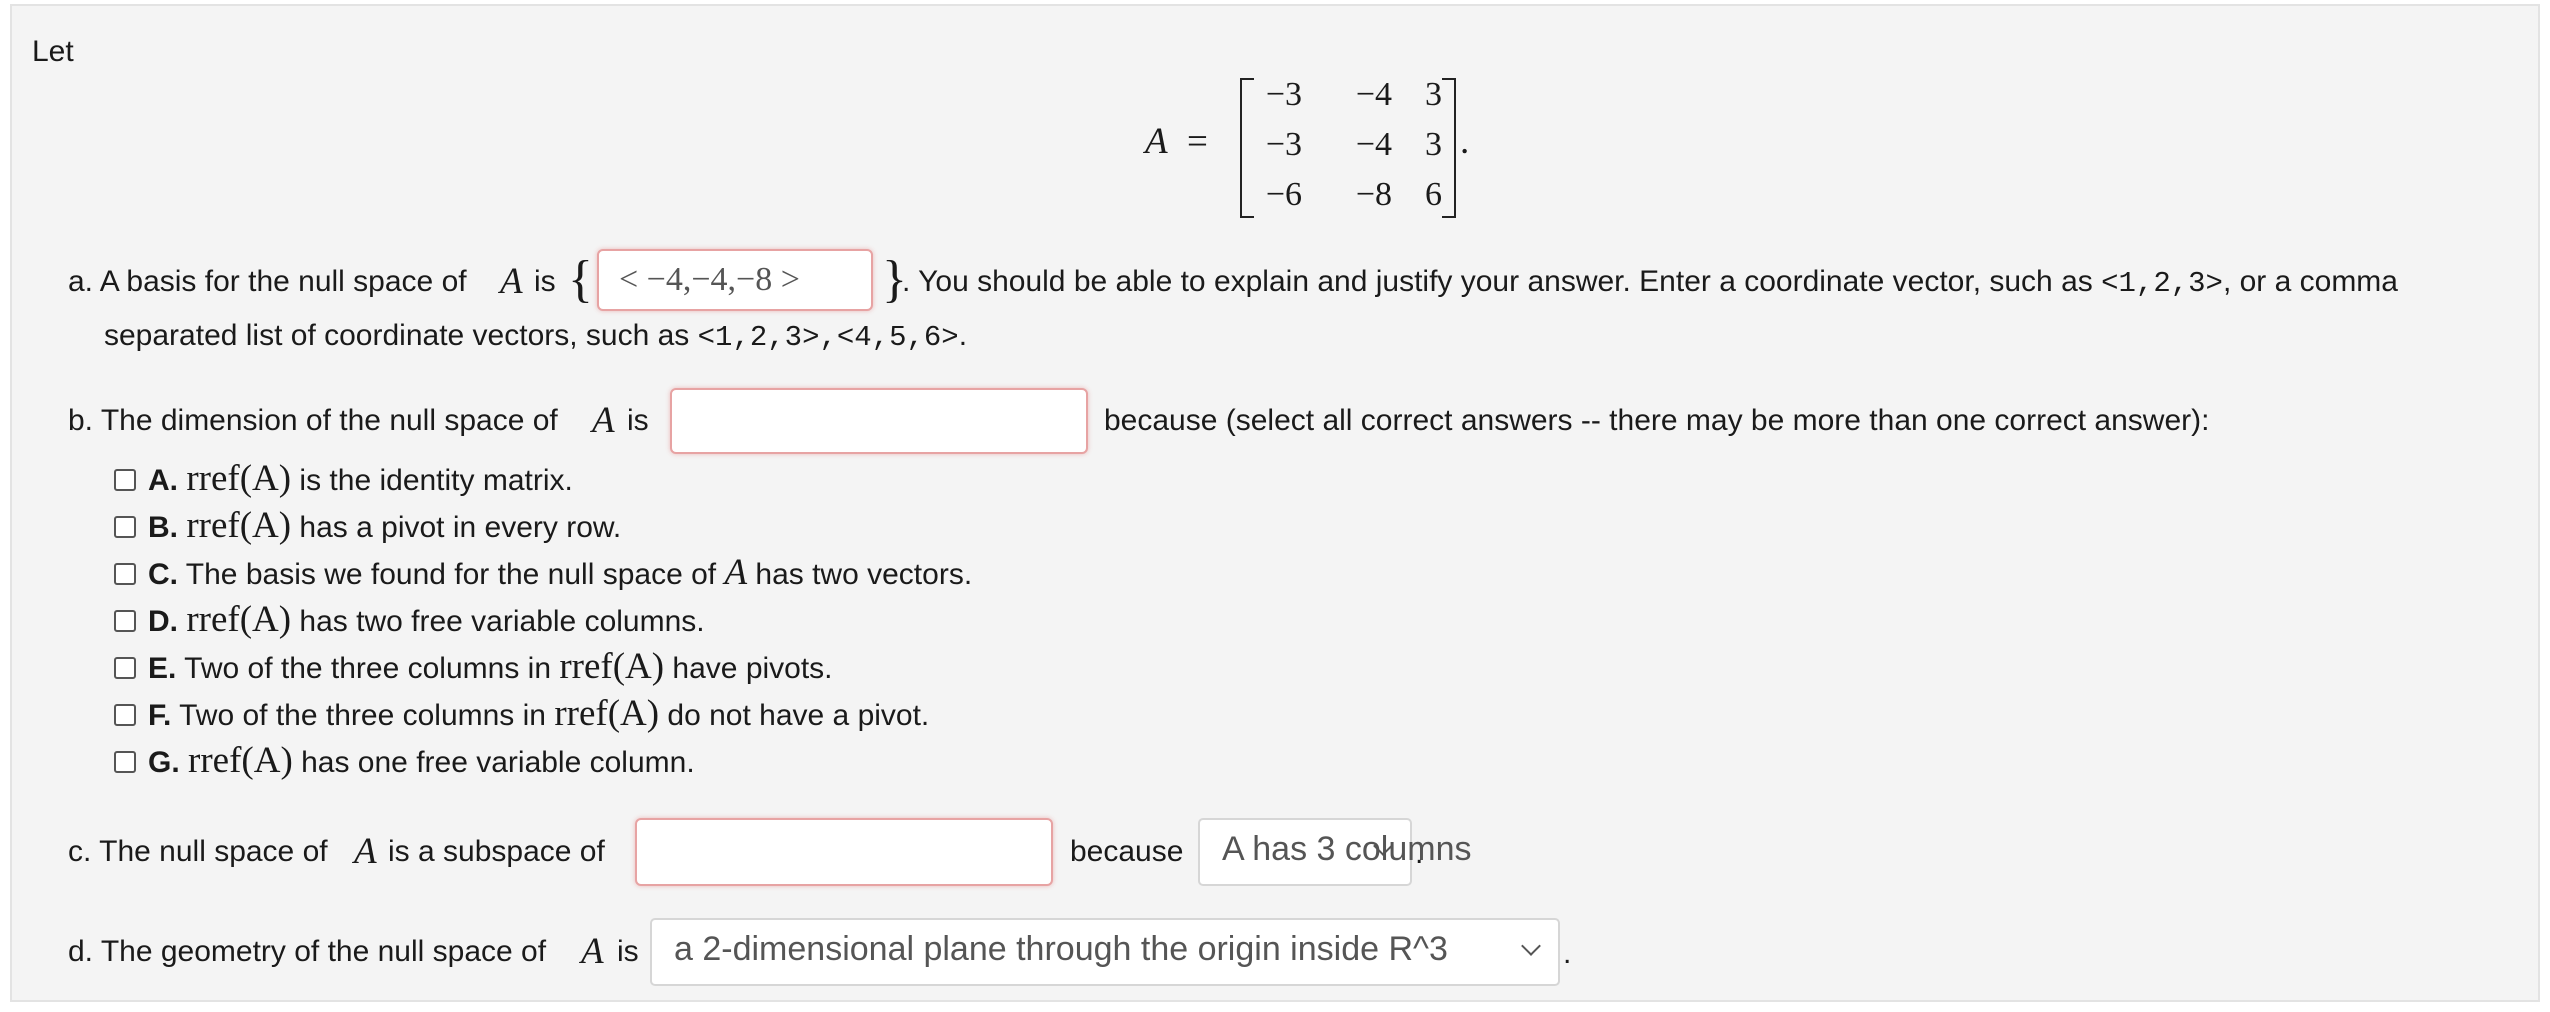  I want to click on choice-g-checkbox, so click(125, 762).